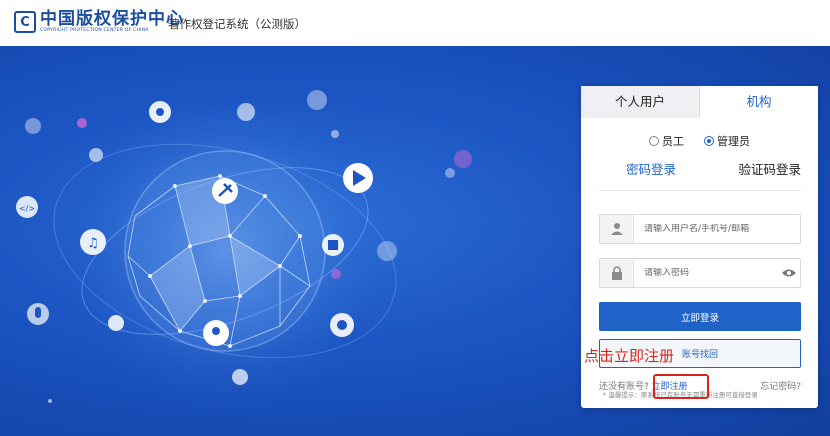 The image size is (830, 436). Describe the element at coordinates (358, 178) in the screenshot. I see `play-icon` at that location.